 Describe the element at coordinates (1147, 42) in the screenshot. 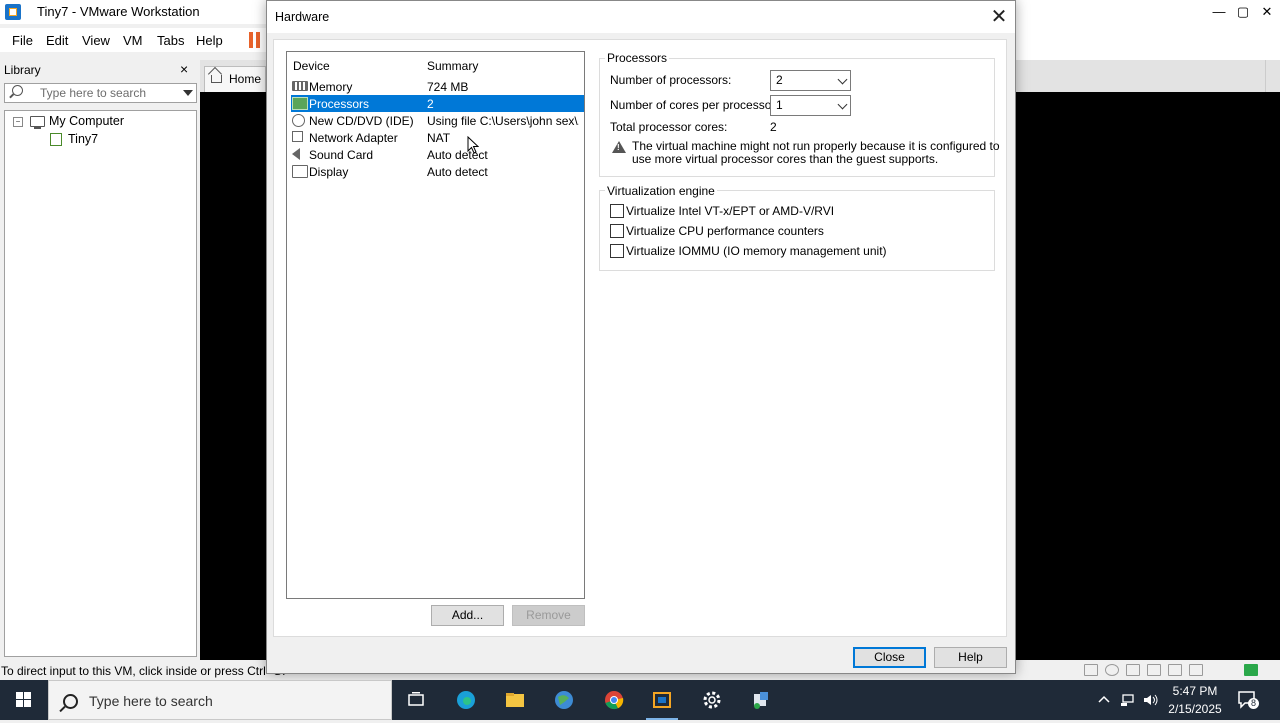

I see `toolbar-right` at that location.